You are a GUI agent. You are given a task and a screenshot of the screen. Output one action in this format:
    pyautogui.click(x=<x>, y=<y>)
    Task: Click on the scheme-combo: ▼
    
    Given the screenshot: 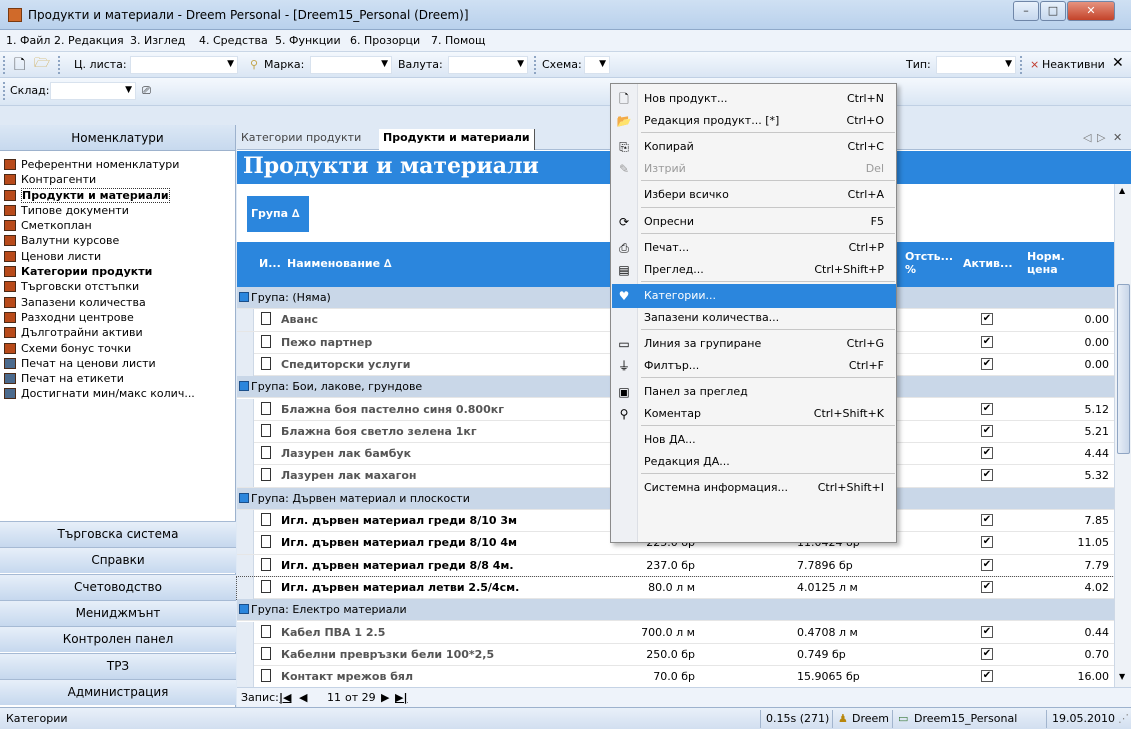 What is the action you would take?
    pyautogui.click(x=597, y=65)
    